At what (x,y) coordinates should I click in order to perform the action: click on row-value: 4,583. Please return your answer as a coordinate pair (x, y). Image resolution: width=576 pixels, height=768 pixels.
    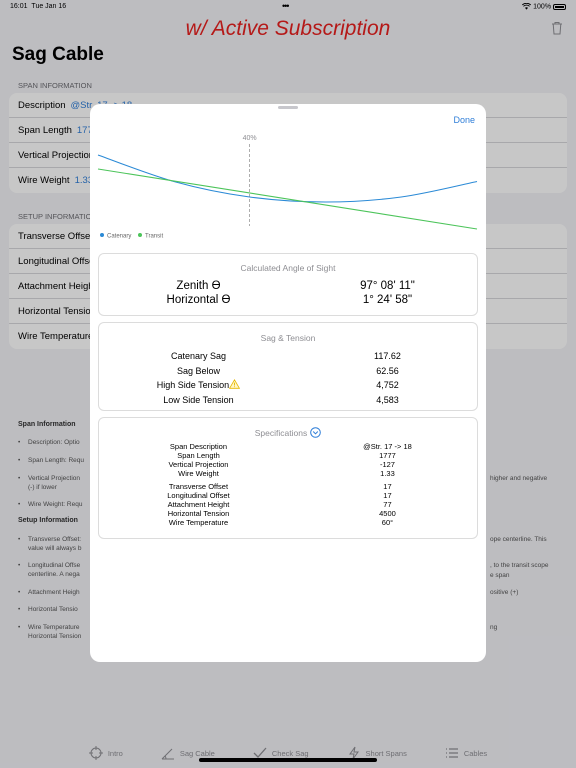
    Looking at the image, I should click on (387, 399).